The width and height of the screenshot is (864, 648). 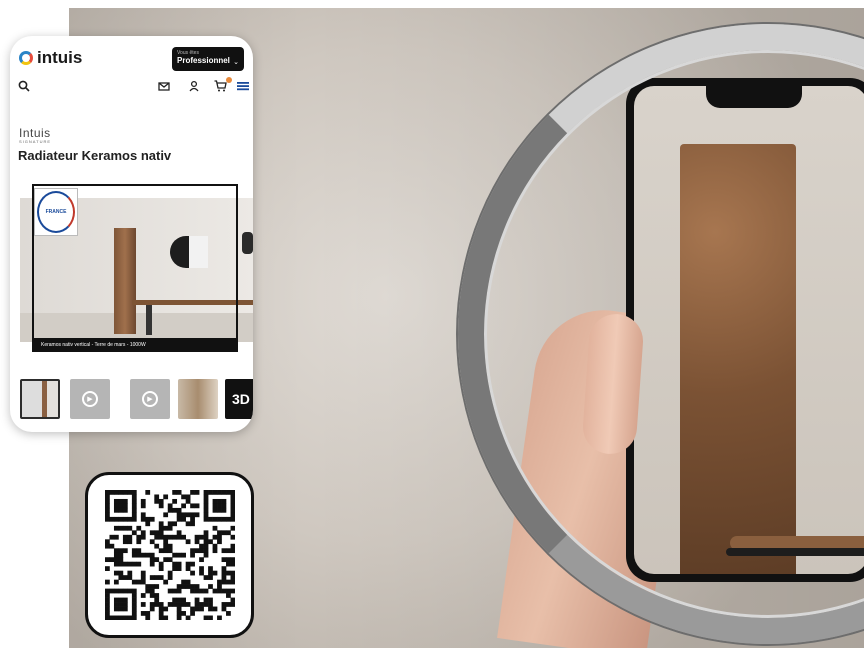 What do you see at coordinates (169, 555) in the screenshot?
I see `qr-code-card` at bounding box center [169, 555].